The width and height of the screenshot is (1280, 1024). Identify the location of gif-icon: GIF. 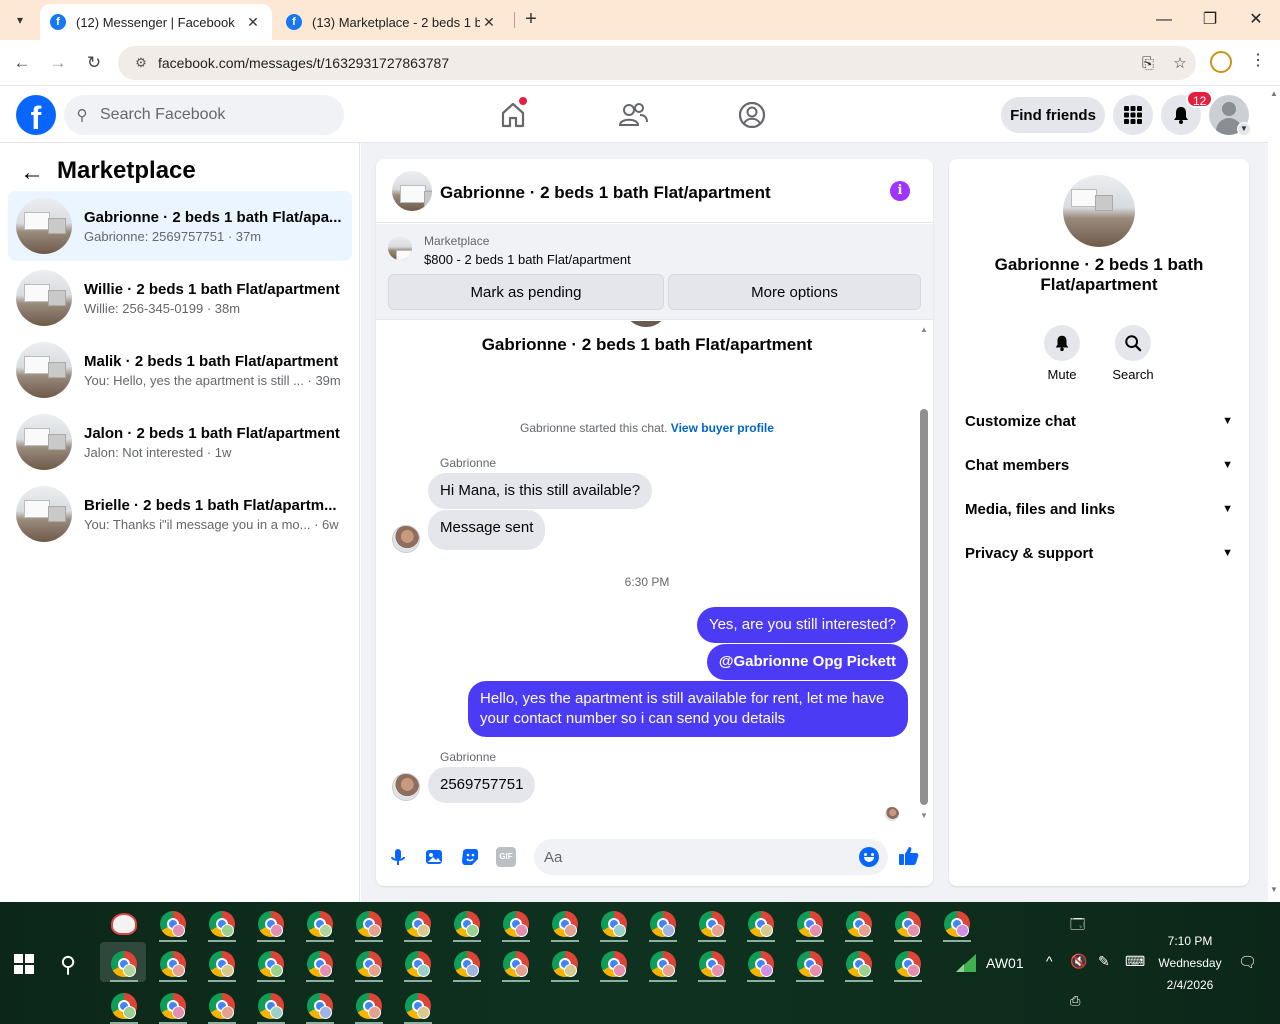
(506, 857).